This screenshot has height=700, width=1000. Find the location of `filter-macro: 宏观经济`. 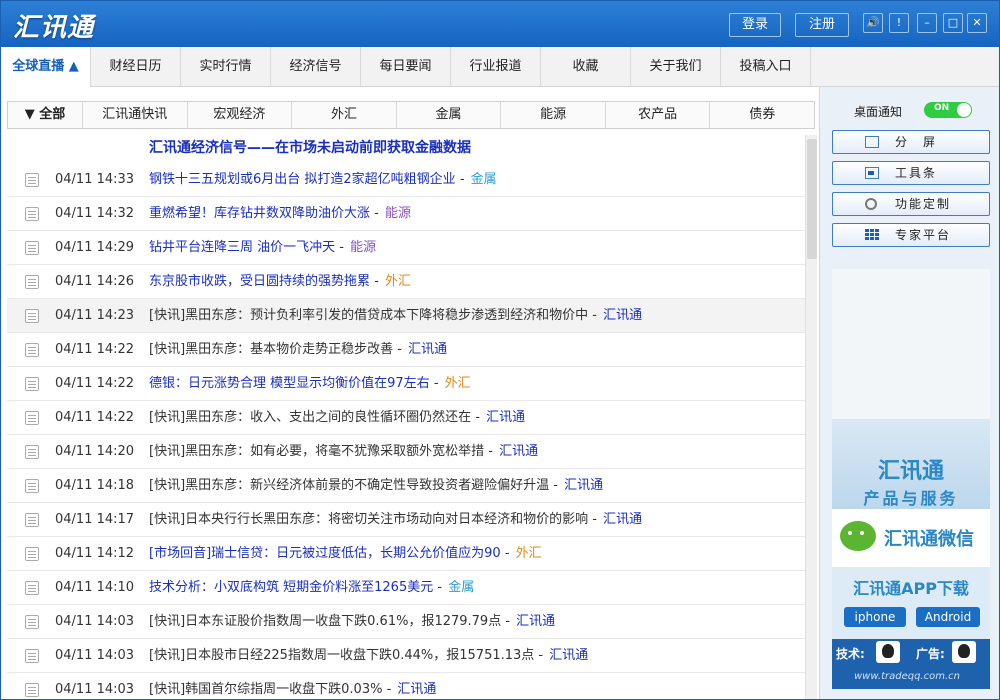

filter-macro: 宏观经济 is located at coordinates (240, 115).